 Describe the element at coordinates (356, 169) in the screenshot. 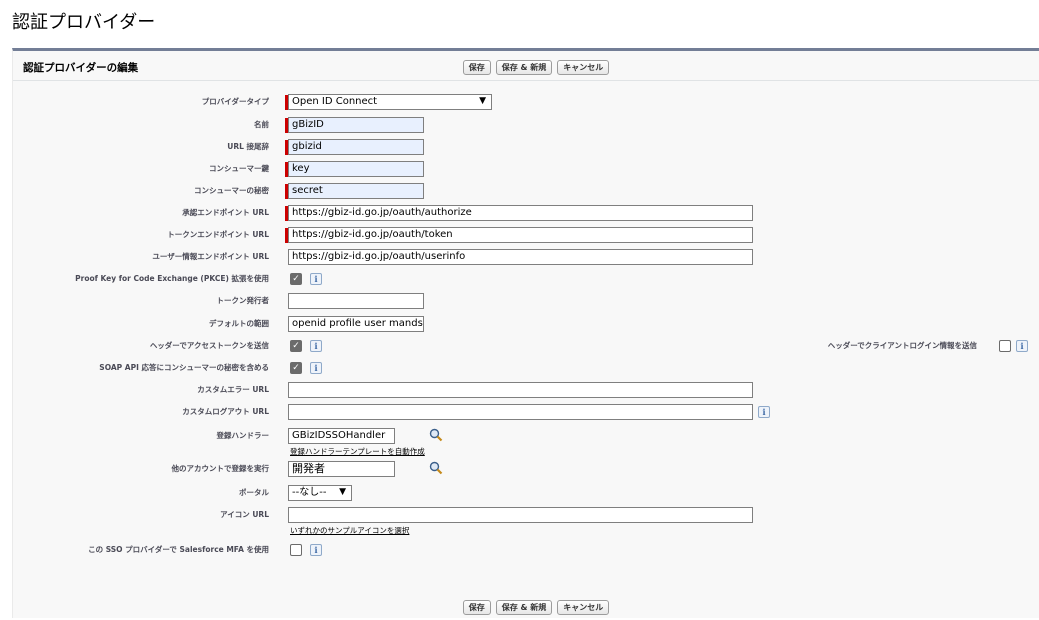

I see `consumer-key-field: key` at that location.